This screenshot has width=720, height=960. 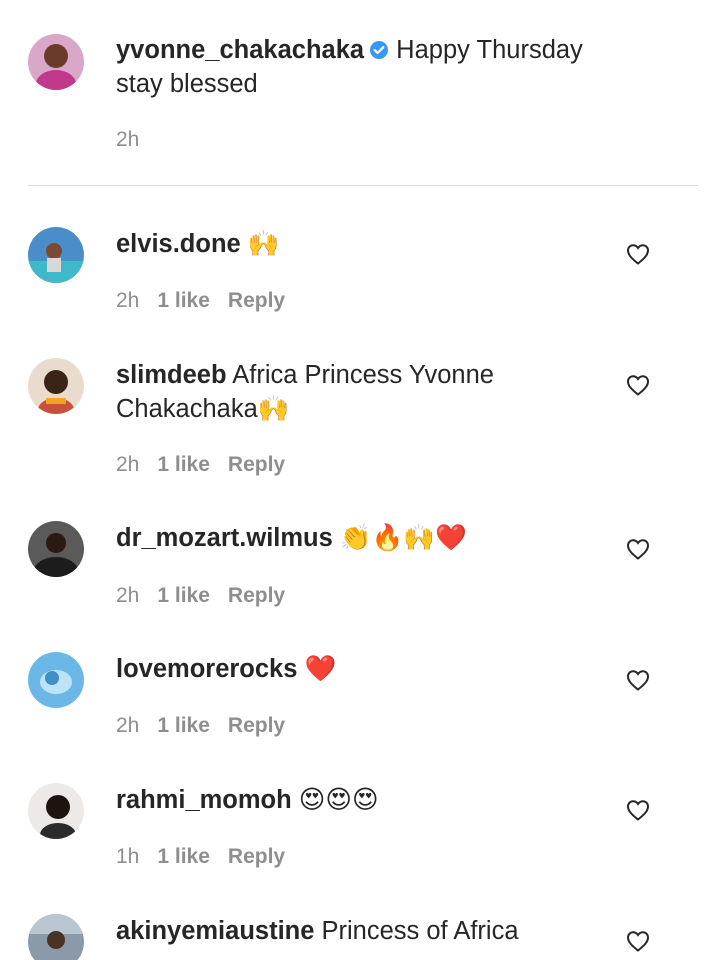 I want to click on comment-meta: 2h, so click(x=136, y=140).